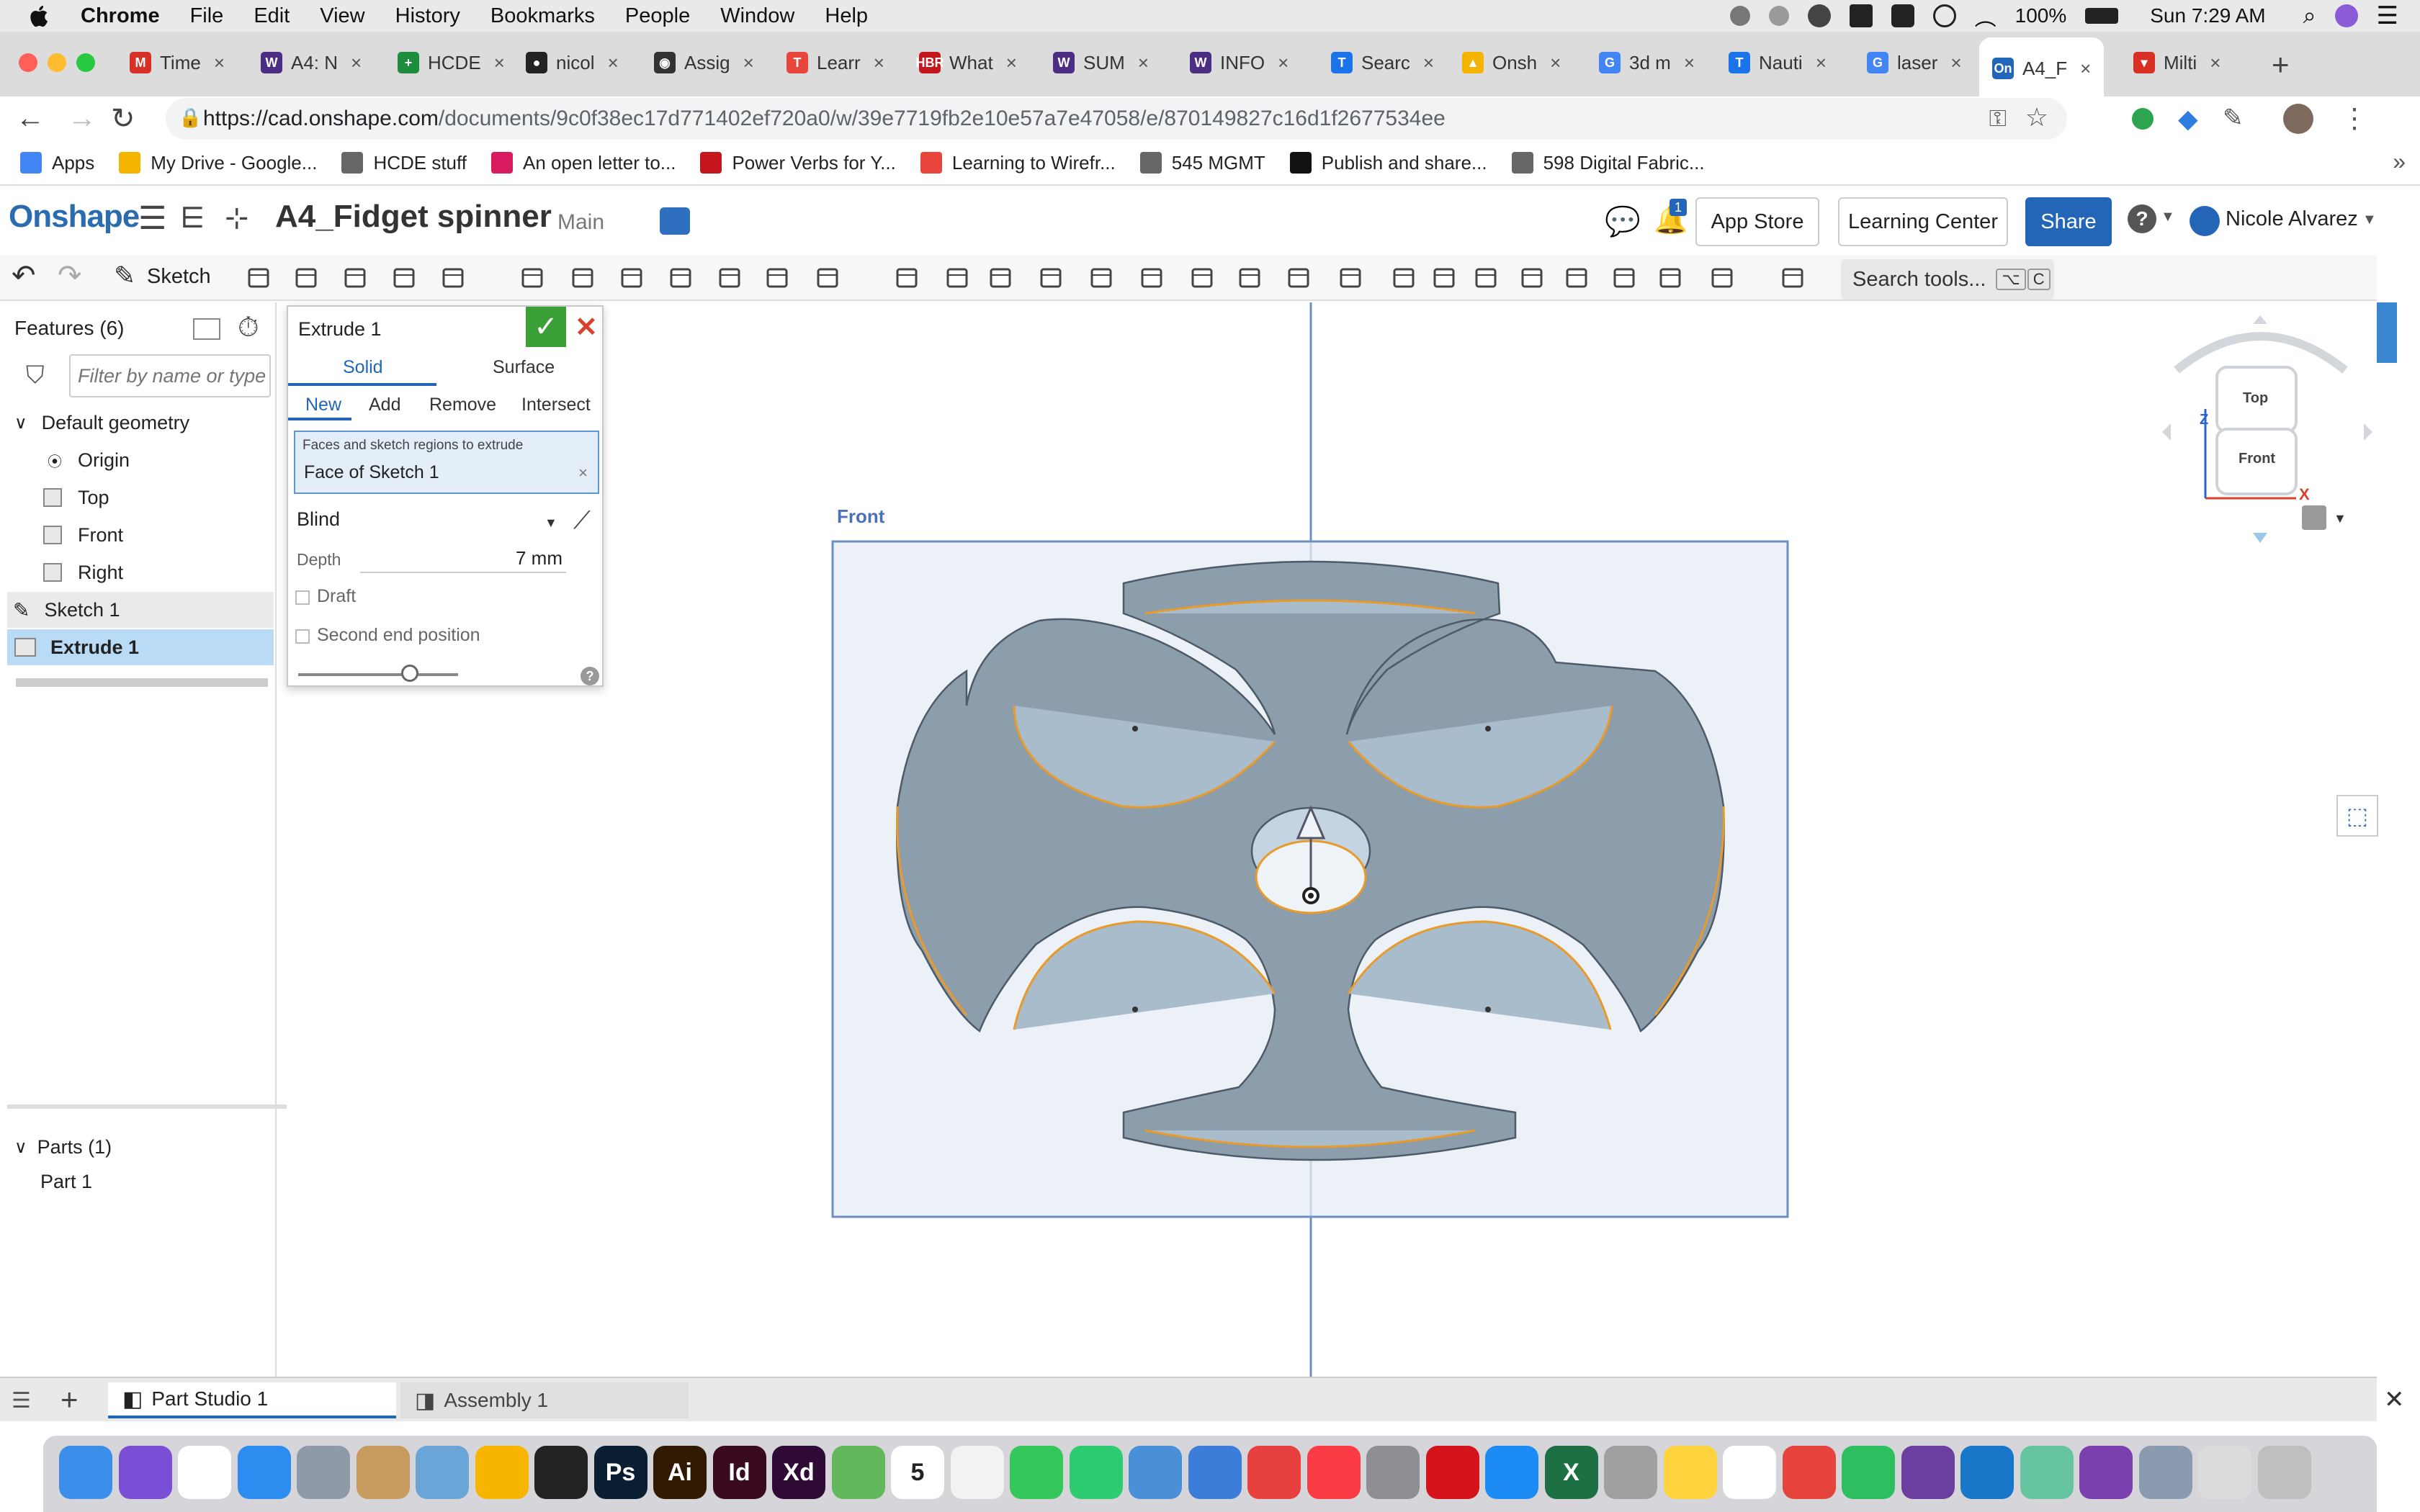 The image size is (2420, 1512). Describe the element at coordinates (1511, 1472) in the screenshot. I see `app-store-icon` at that location.